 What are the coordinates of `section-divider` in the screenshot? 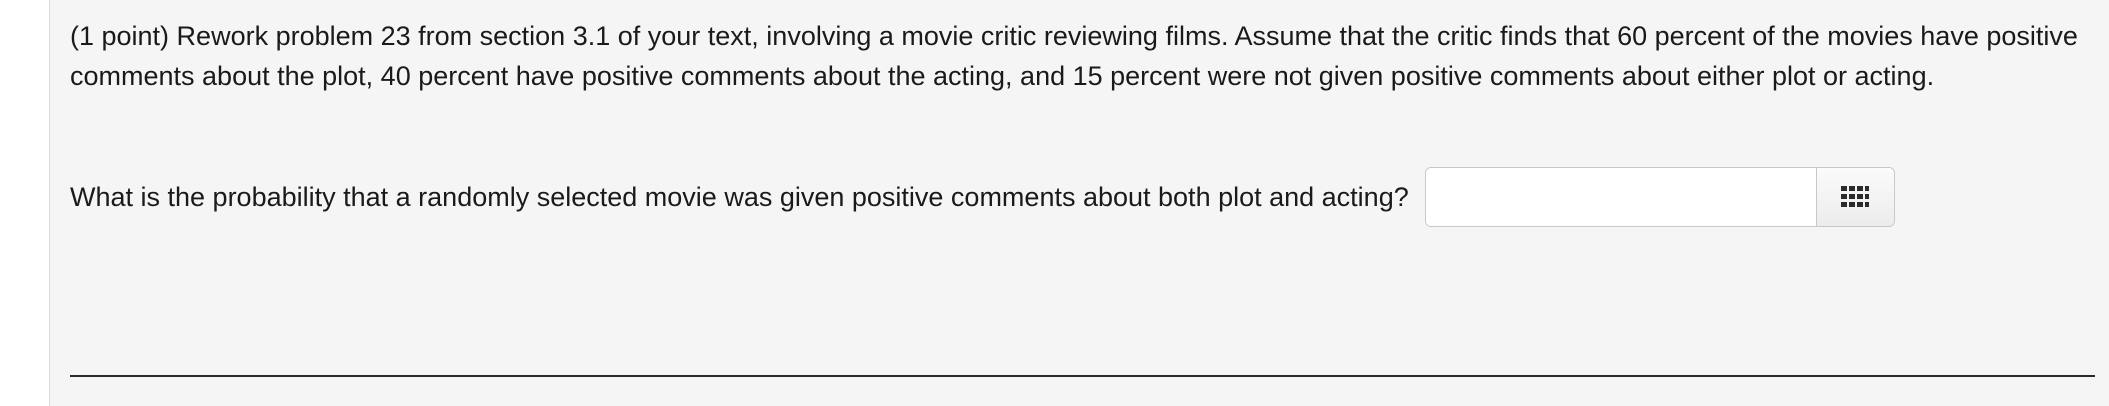 It's located at (1082, 376).